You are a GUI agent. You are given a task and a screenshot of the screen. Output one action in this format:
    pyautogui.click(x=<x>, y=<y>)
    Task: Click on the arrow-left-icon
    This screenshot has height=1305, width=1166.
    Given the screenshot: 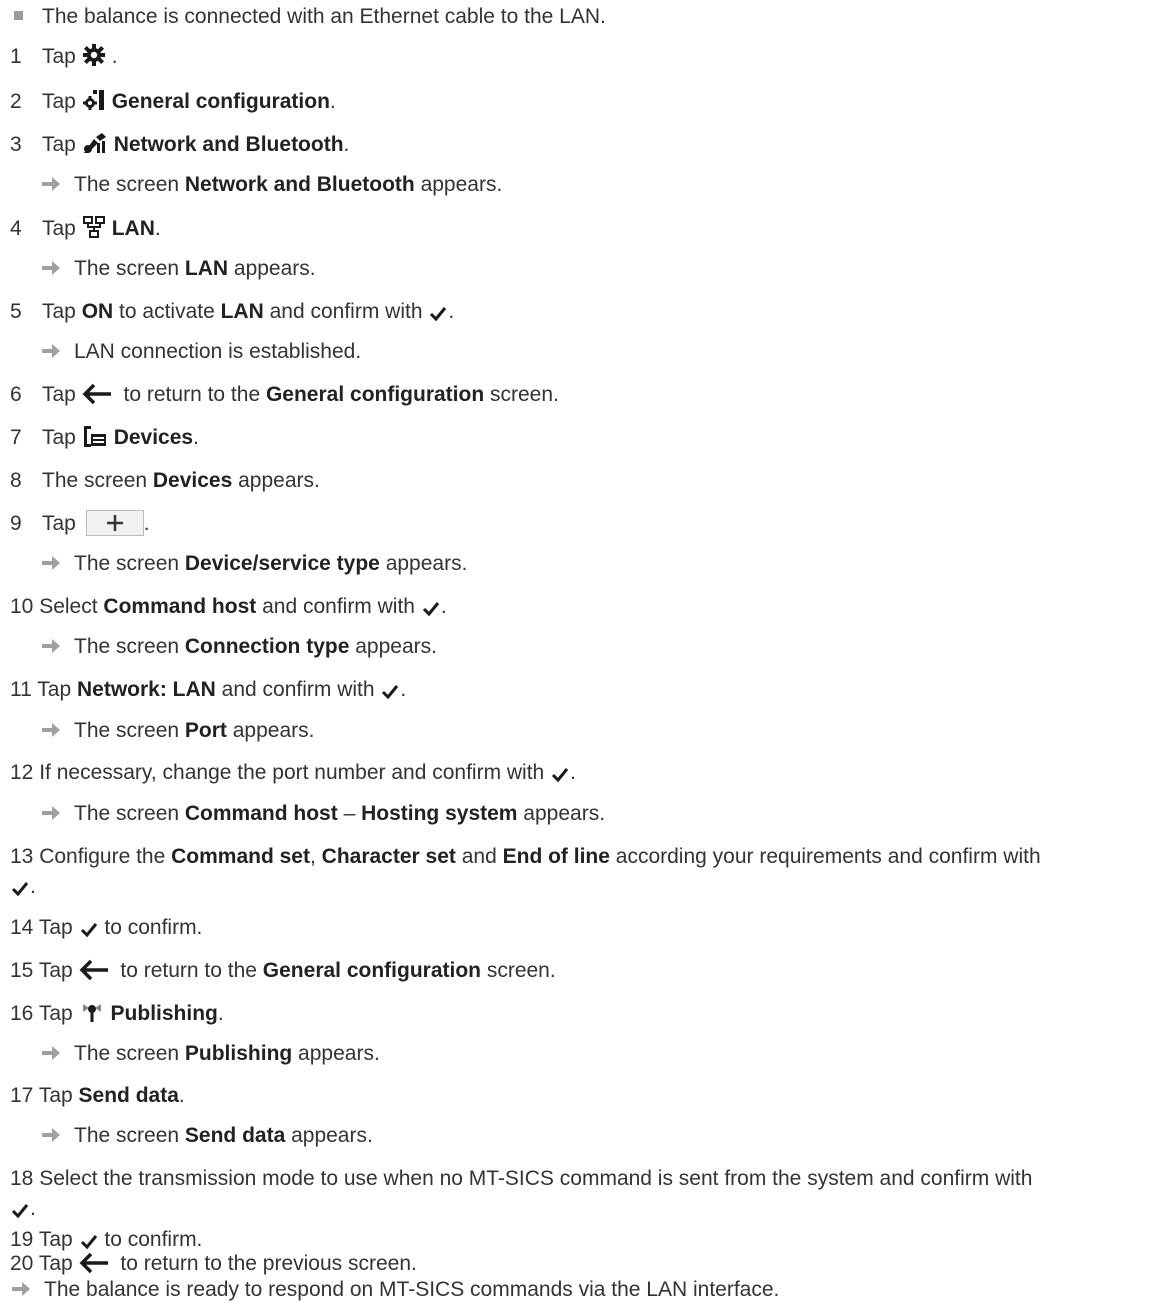 What is the action you would take?
    pyautogui.click(x=93, y=1263)
    